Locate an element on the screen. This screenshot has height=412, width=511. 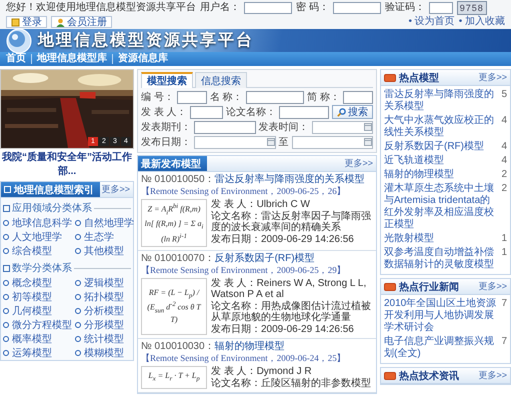
nav-link: 地理信息模型库 is located at coordinates (71, 59).